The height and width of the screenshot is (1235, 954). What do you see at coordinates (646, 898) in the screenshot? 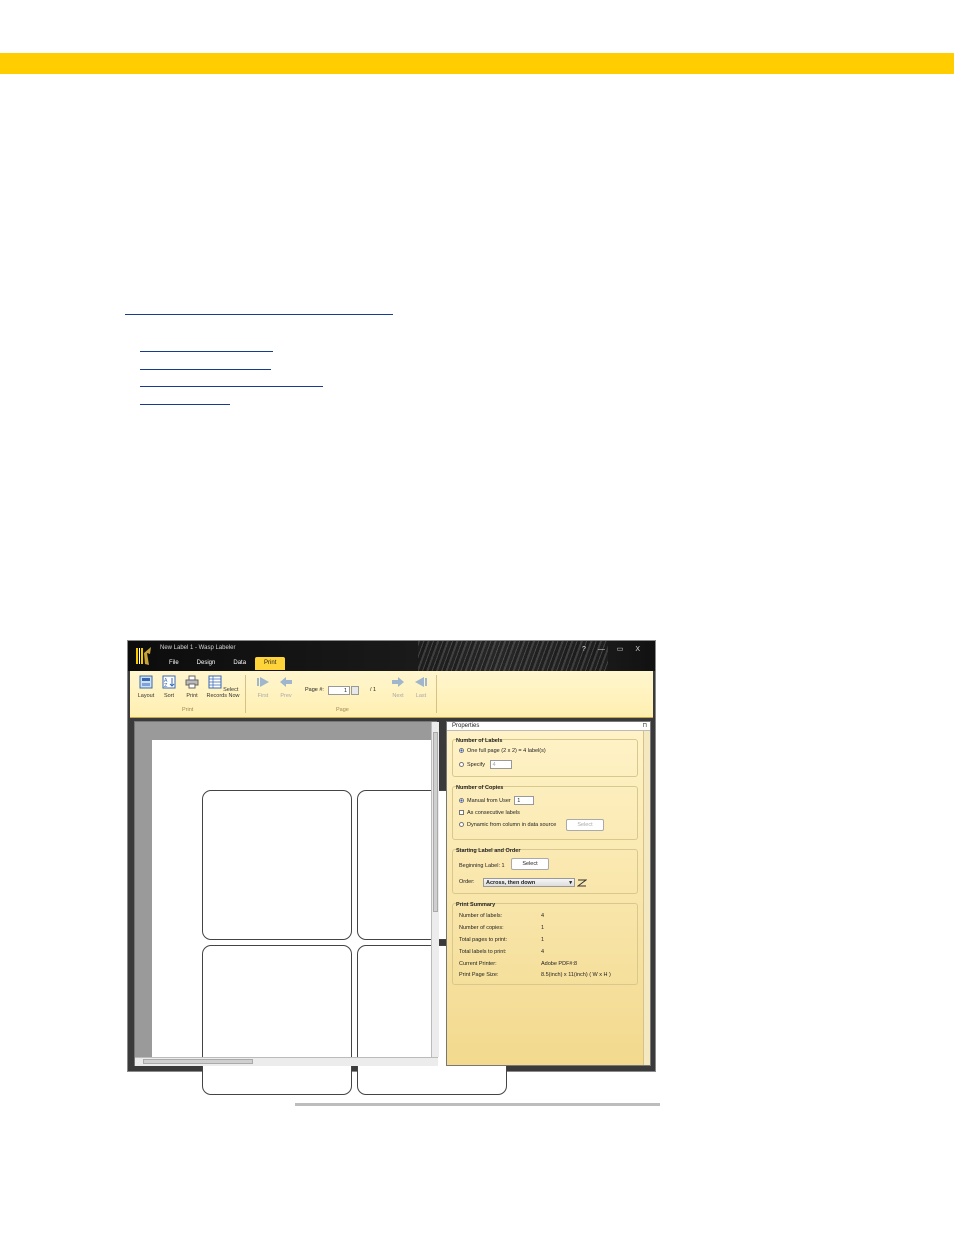
I see `properties-scrollbar` at bounding box center [646, 898].